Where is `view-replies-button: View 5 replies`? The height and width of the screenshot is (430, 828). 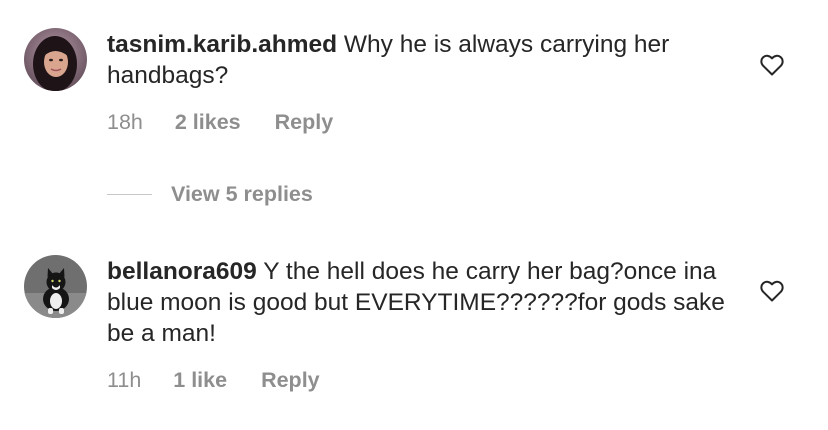
view-replies-button: View 5 replies is located at coordinates (210, 194).